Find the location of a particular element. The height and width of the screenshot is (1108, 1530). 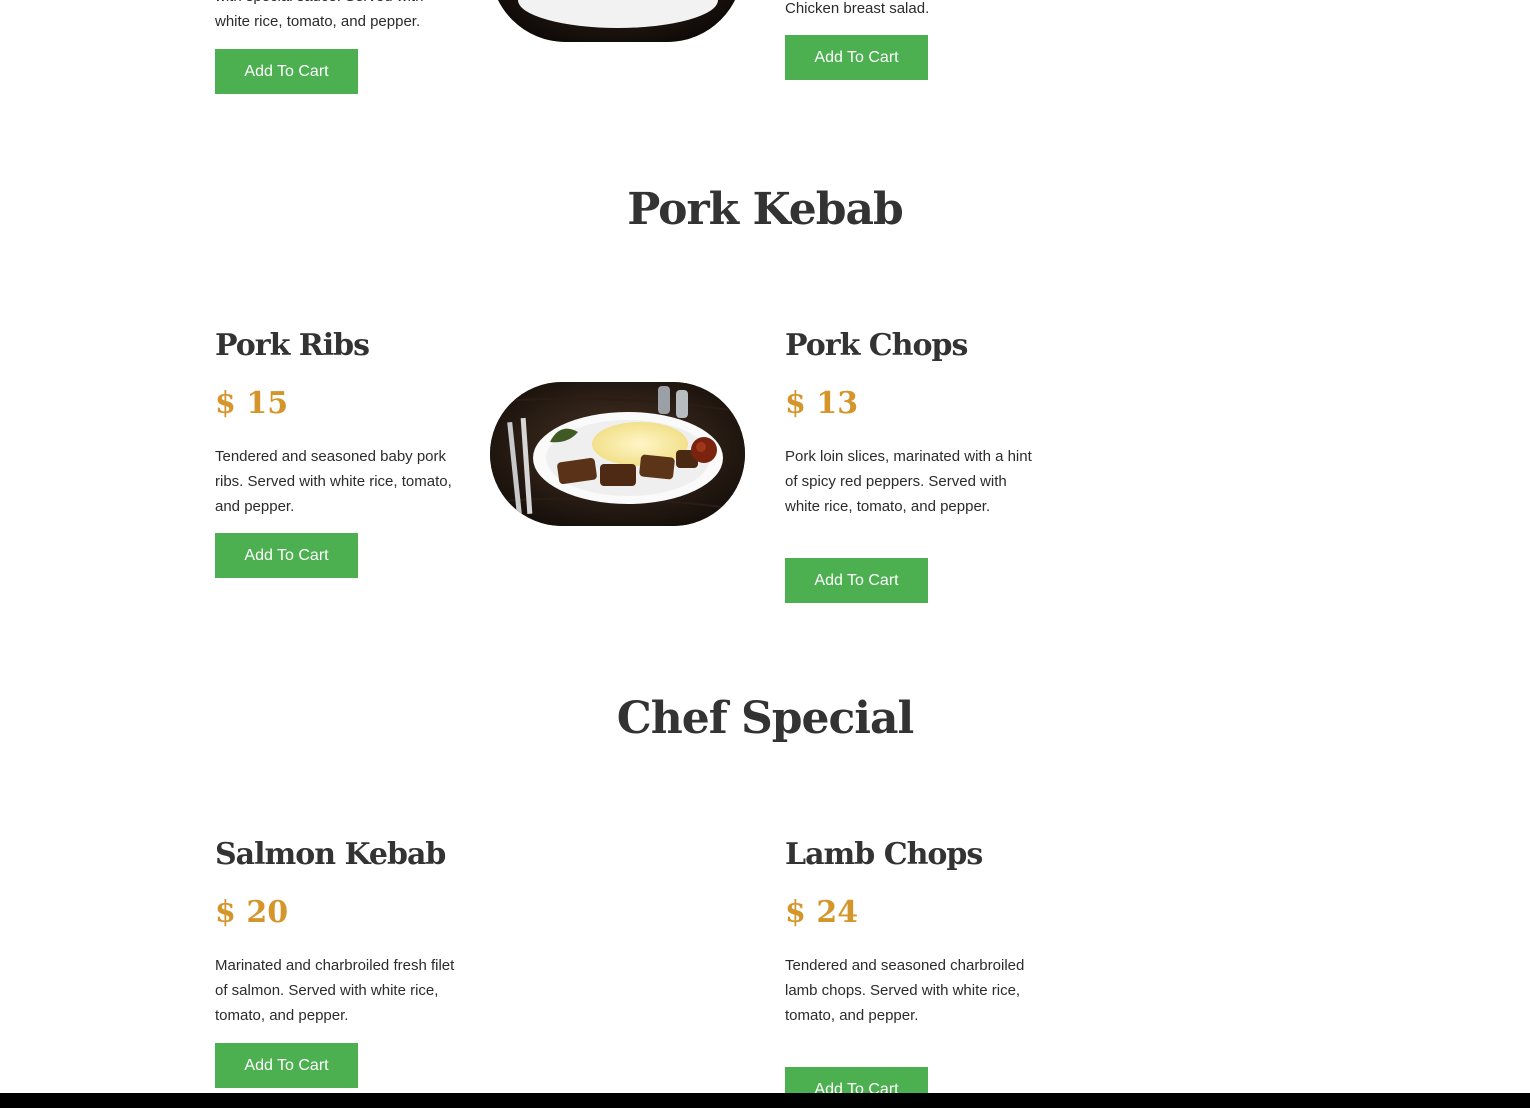

item-price: $ 20 is located at coordinates (252, 912).